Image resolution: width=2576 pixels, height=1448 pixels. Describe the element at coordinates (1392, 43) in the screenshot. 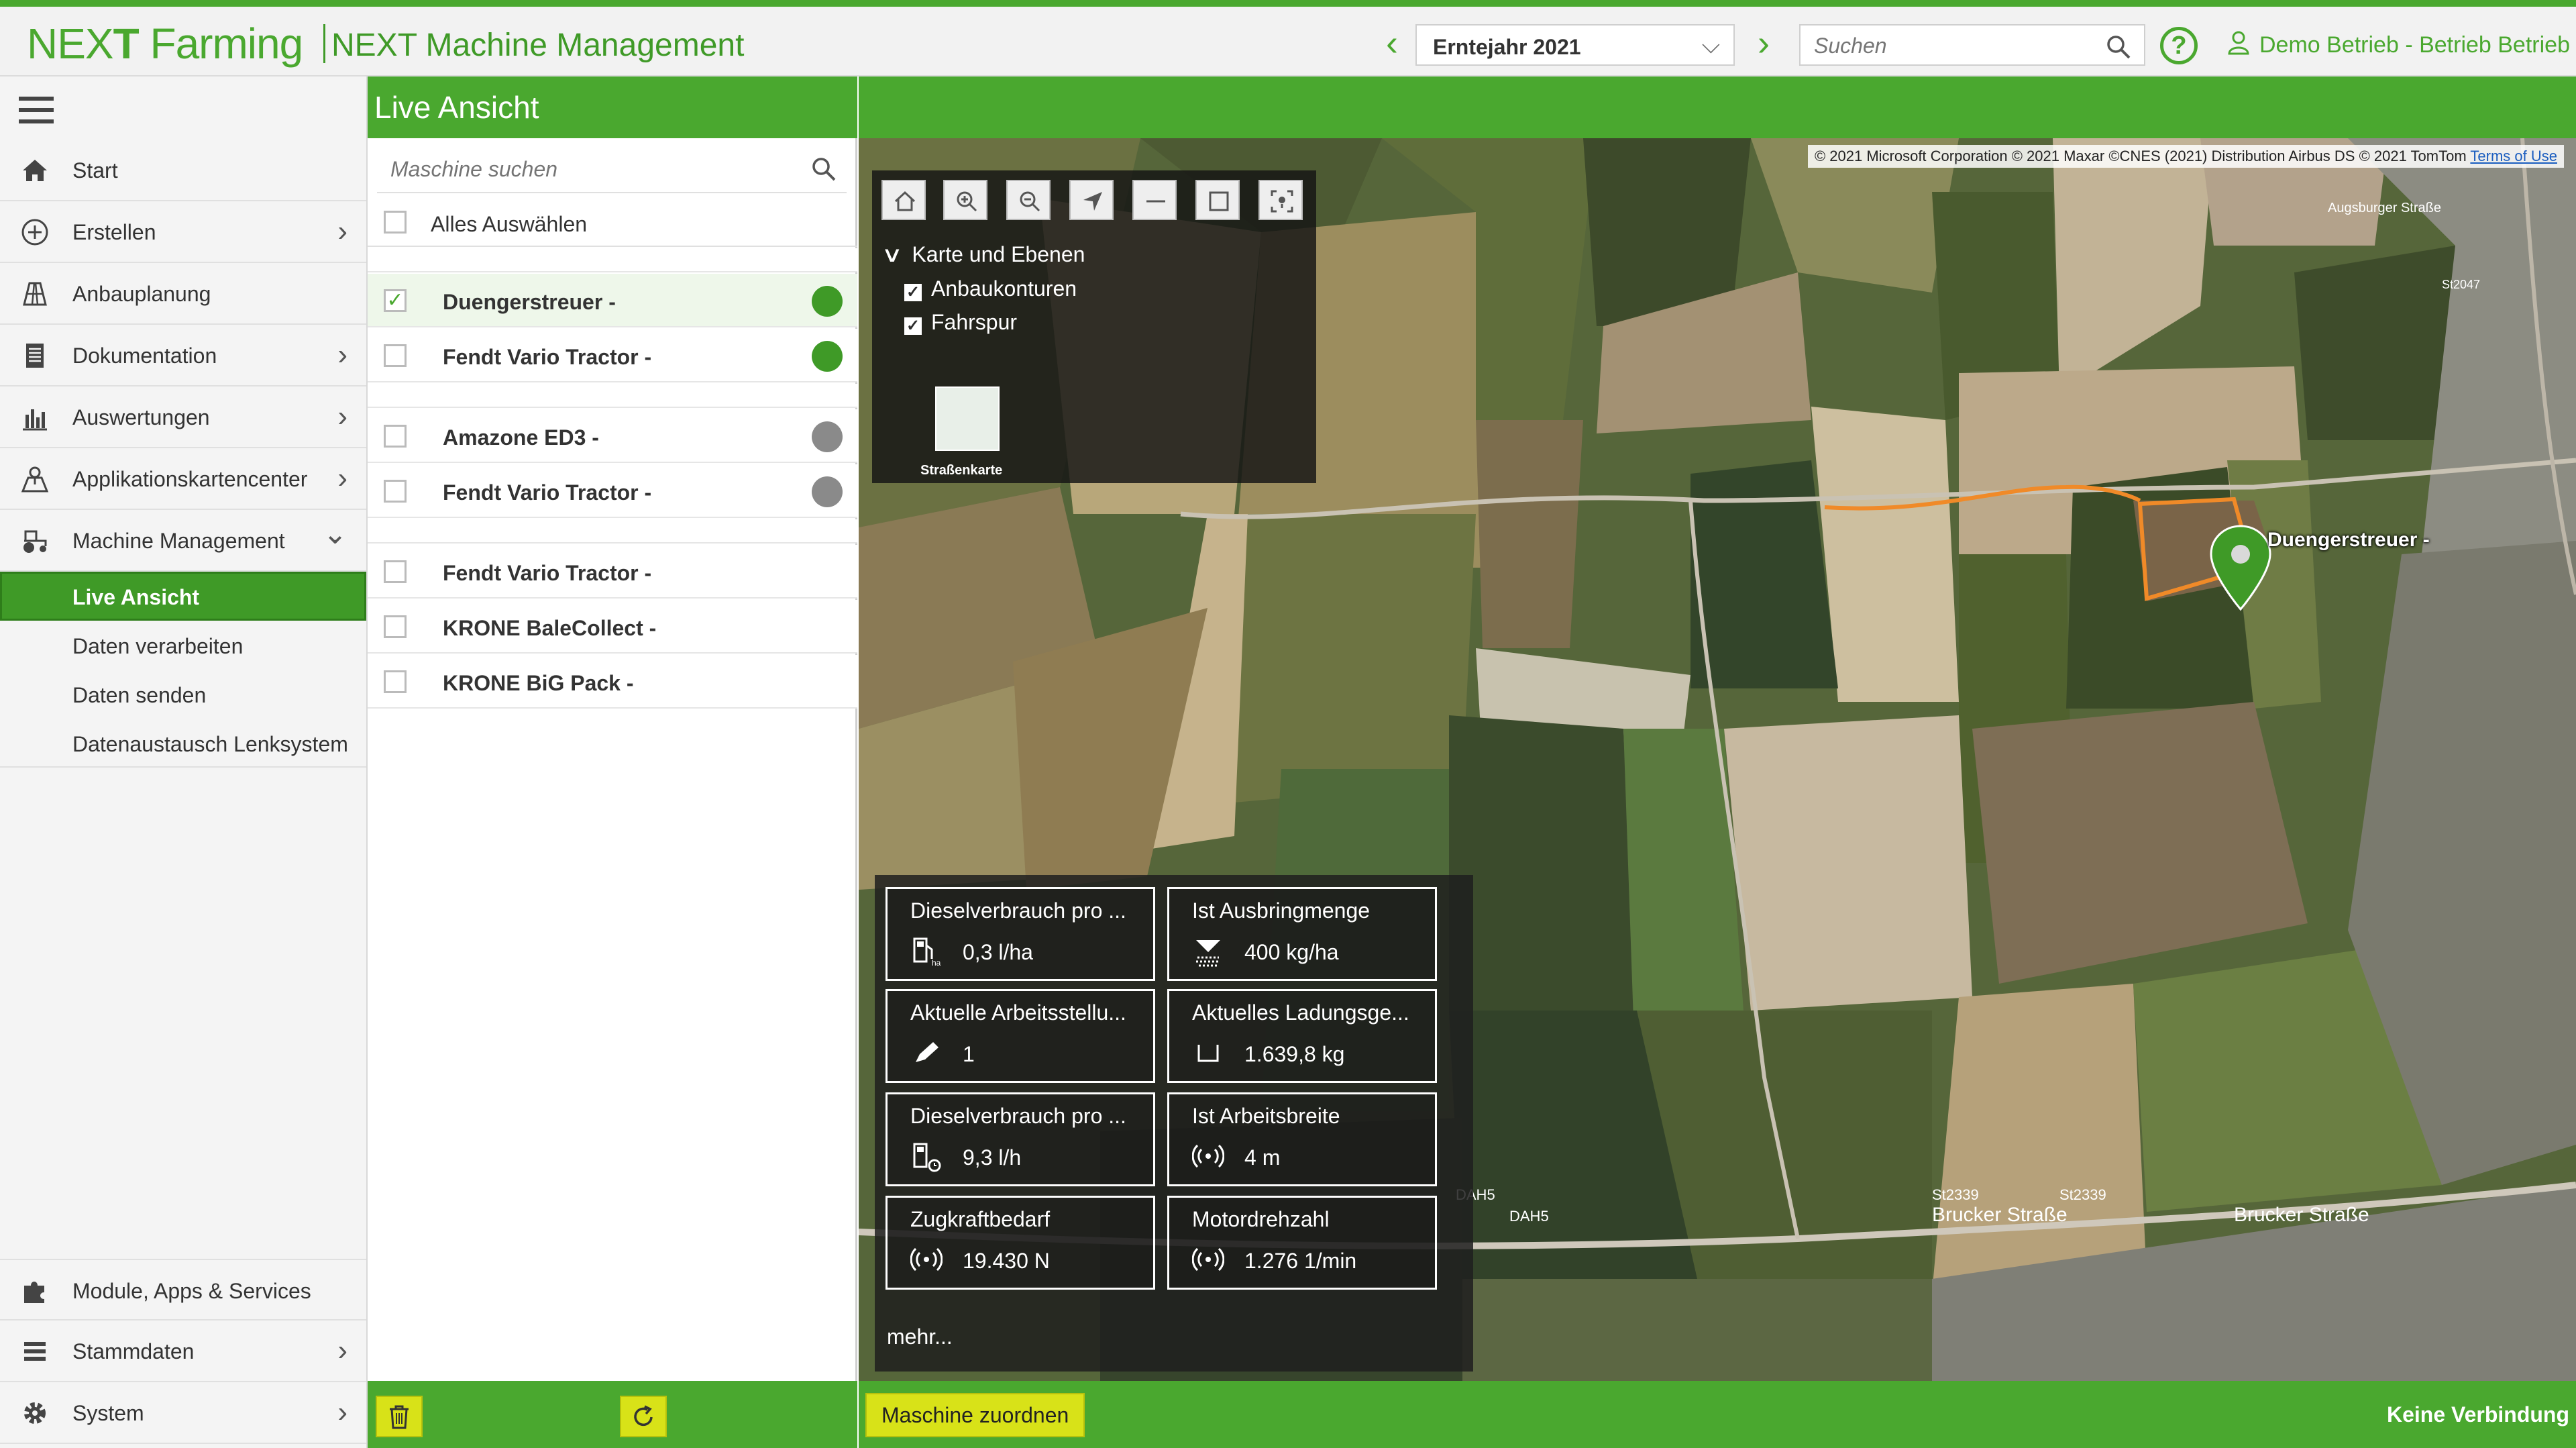

I see `previous-year-button: ‹` at that location.